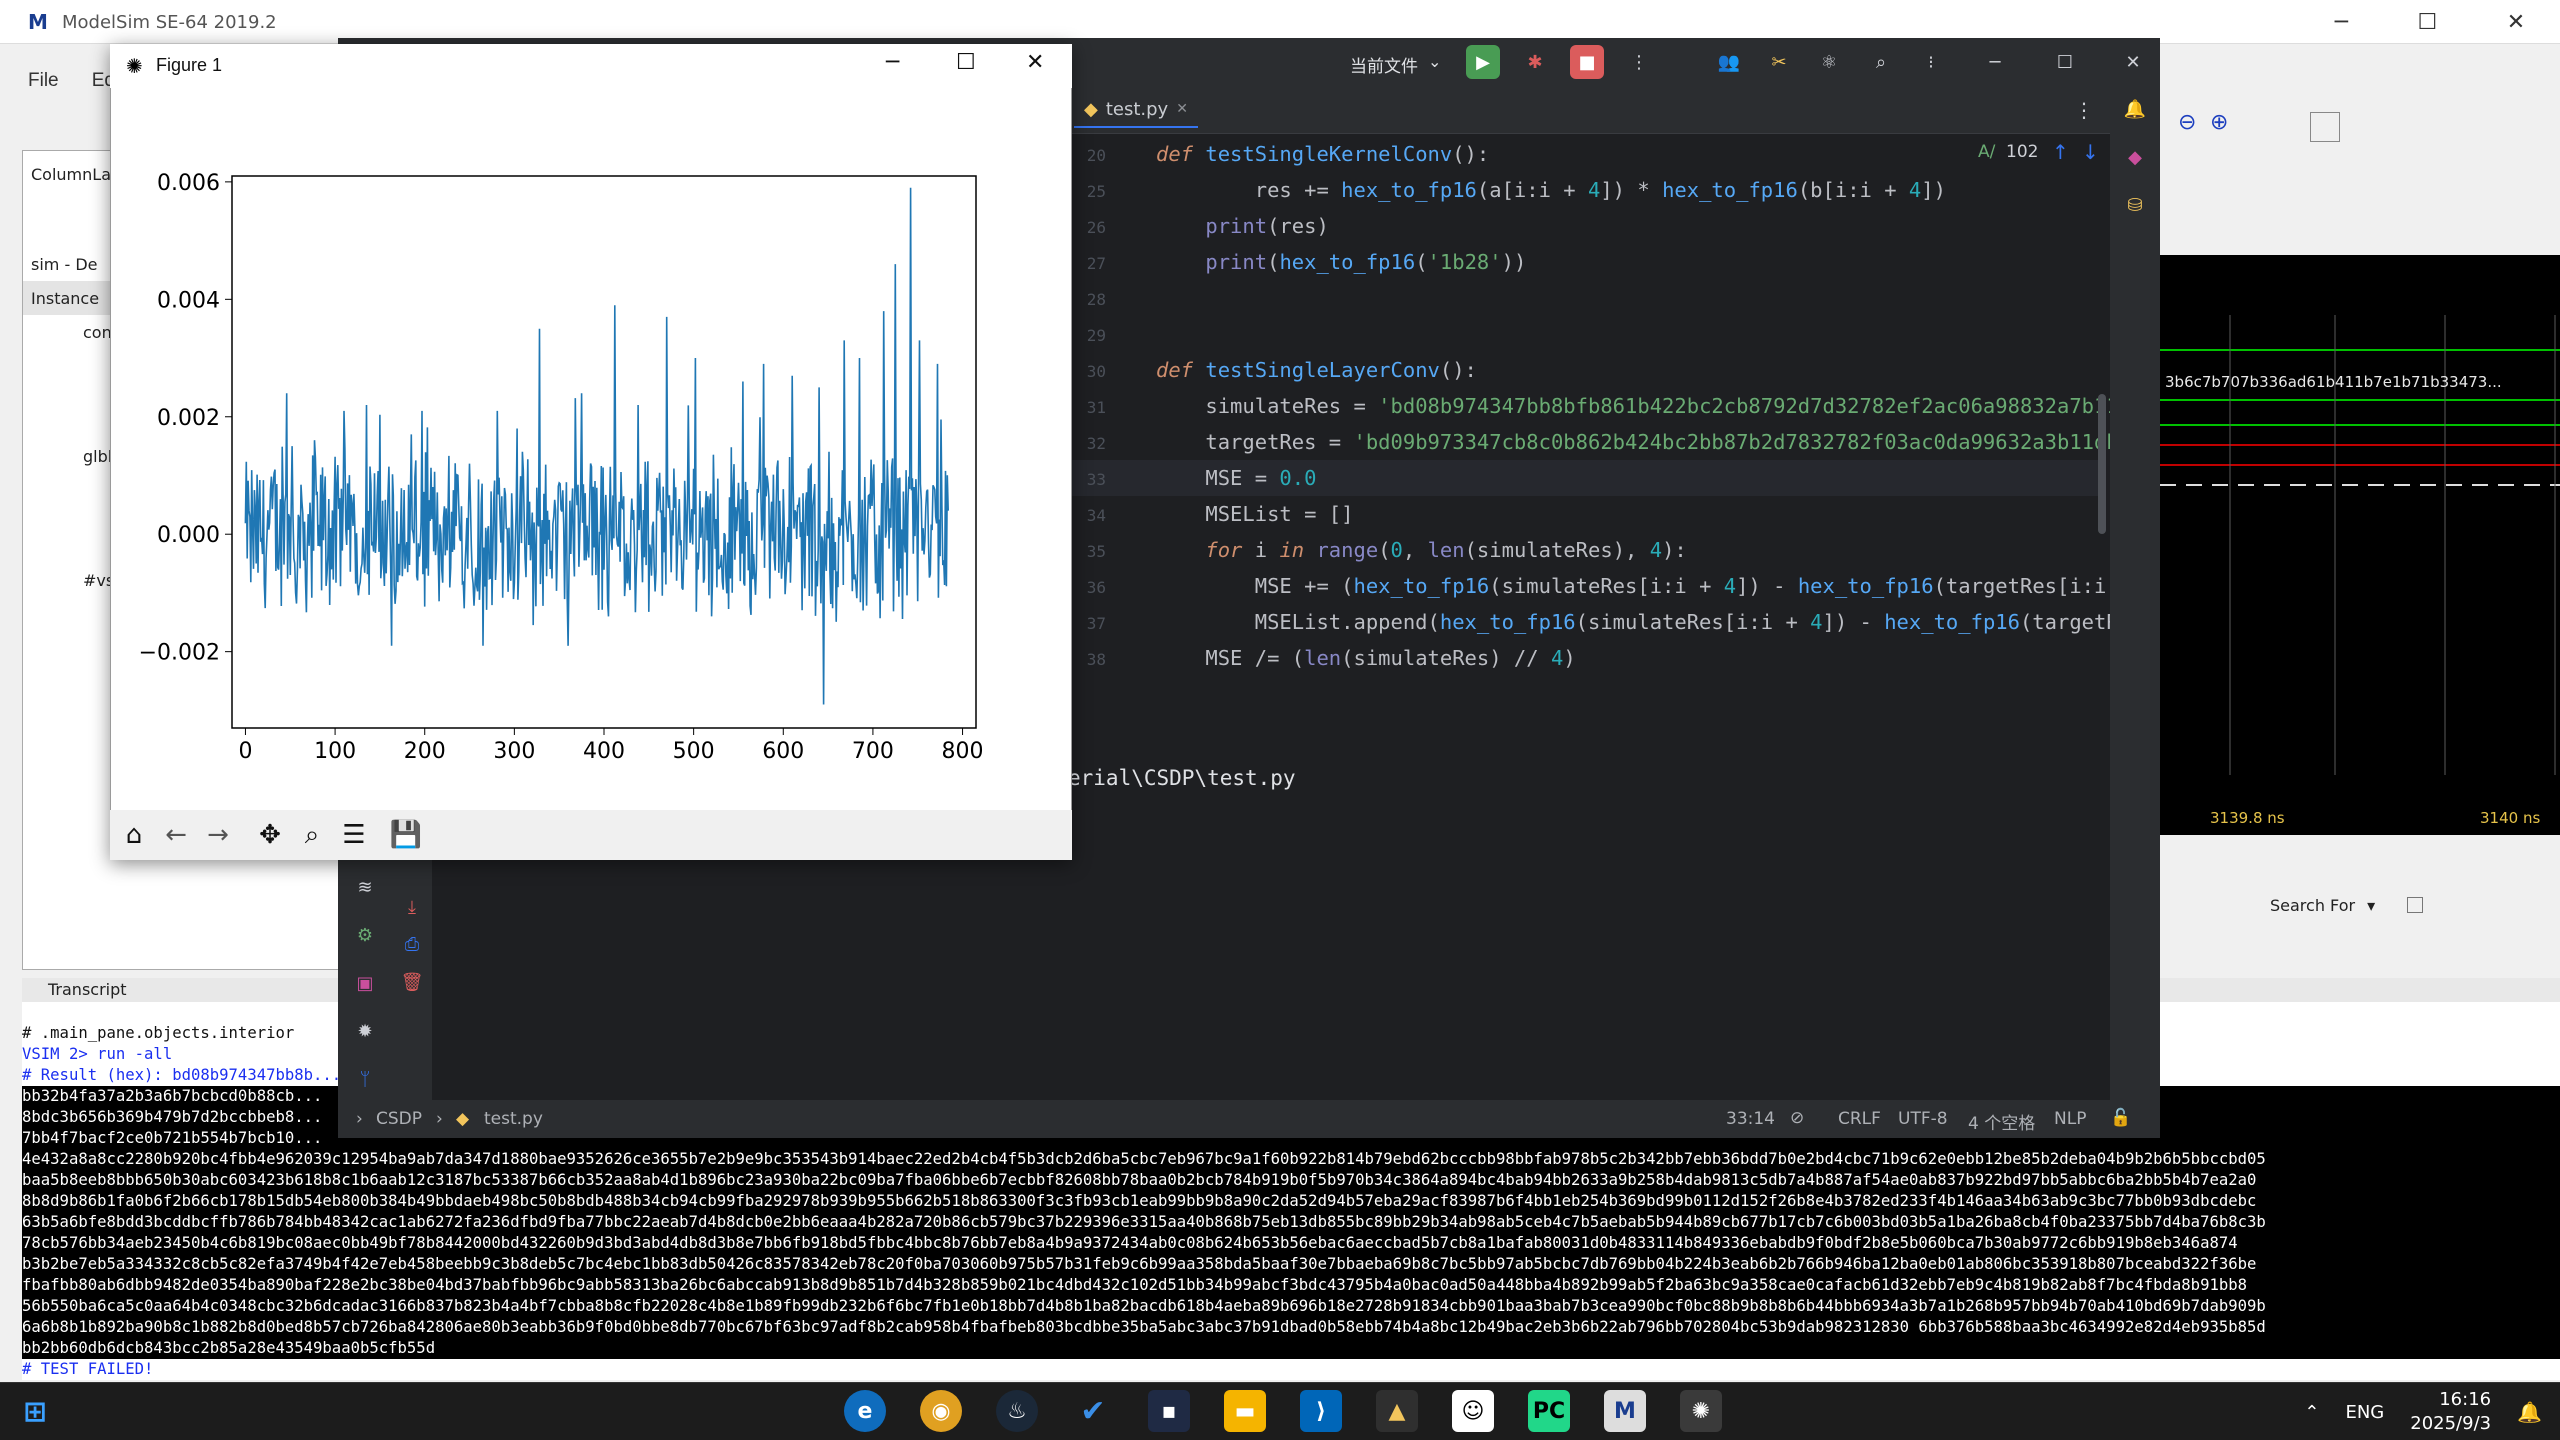 The image size is (2560, 1440). I want to click on more-icon: ⋮, so click(1639, 62).